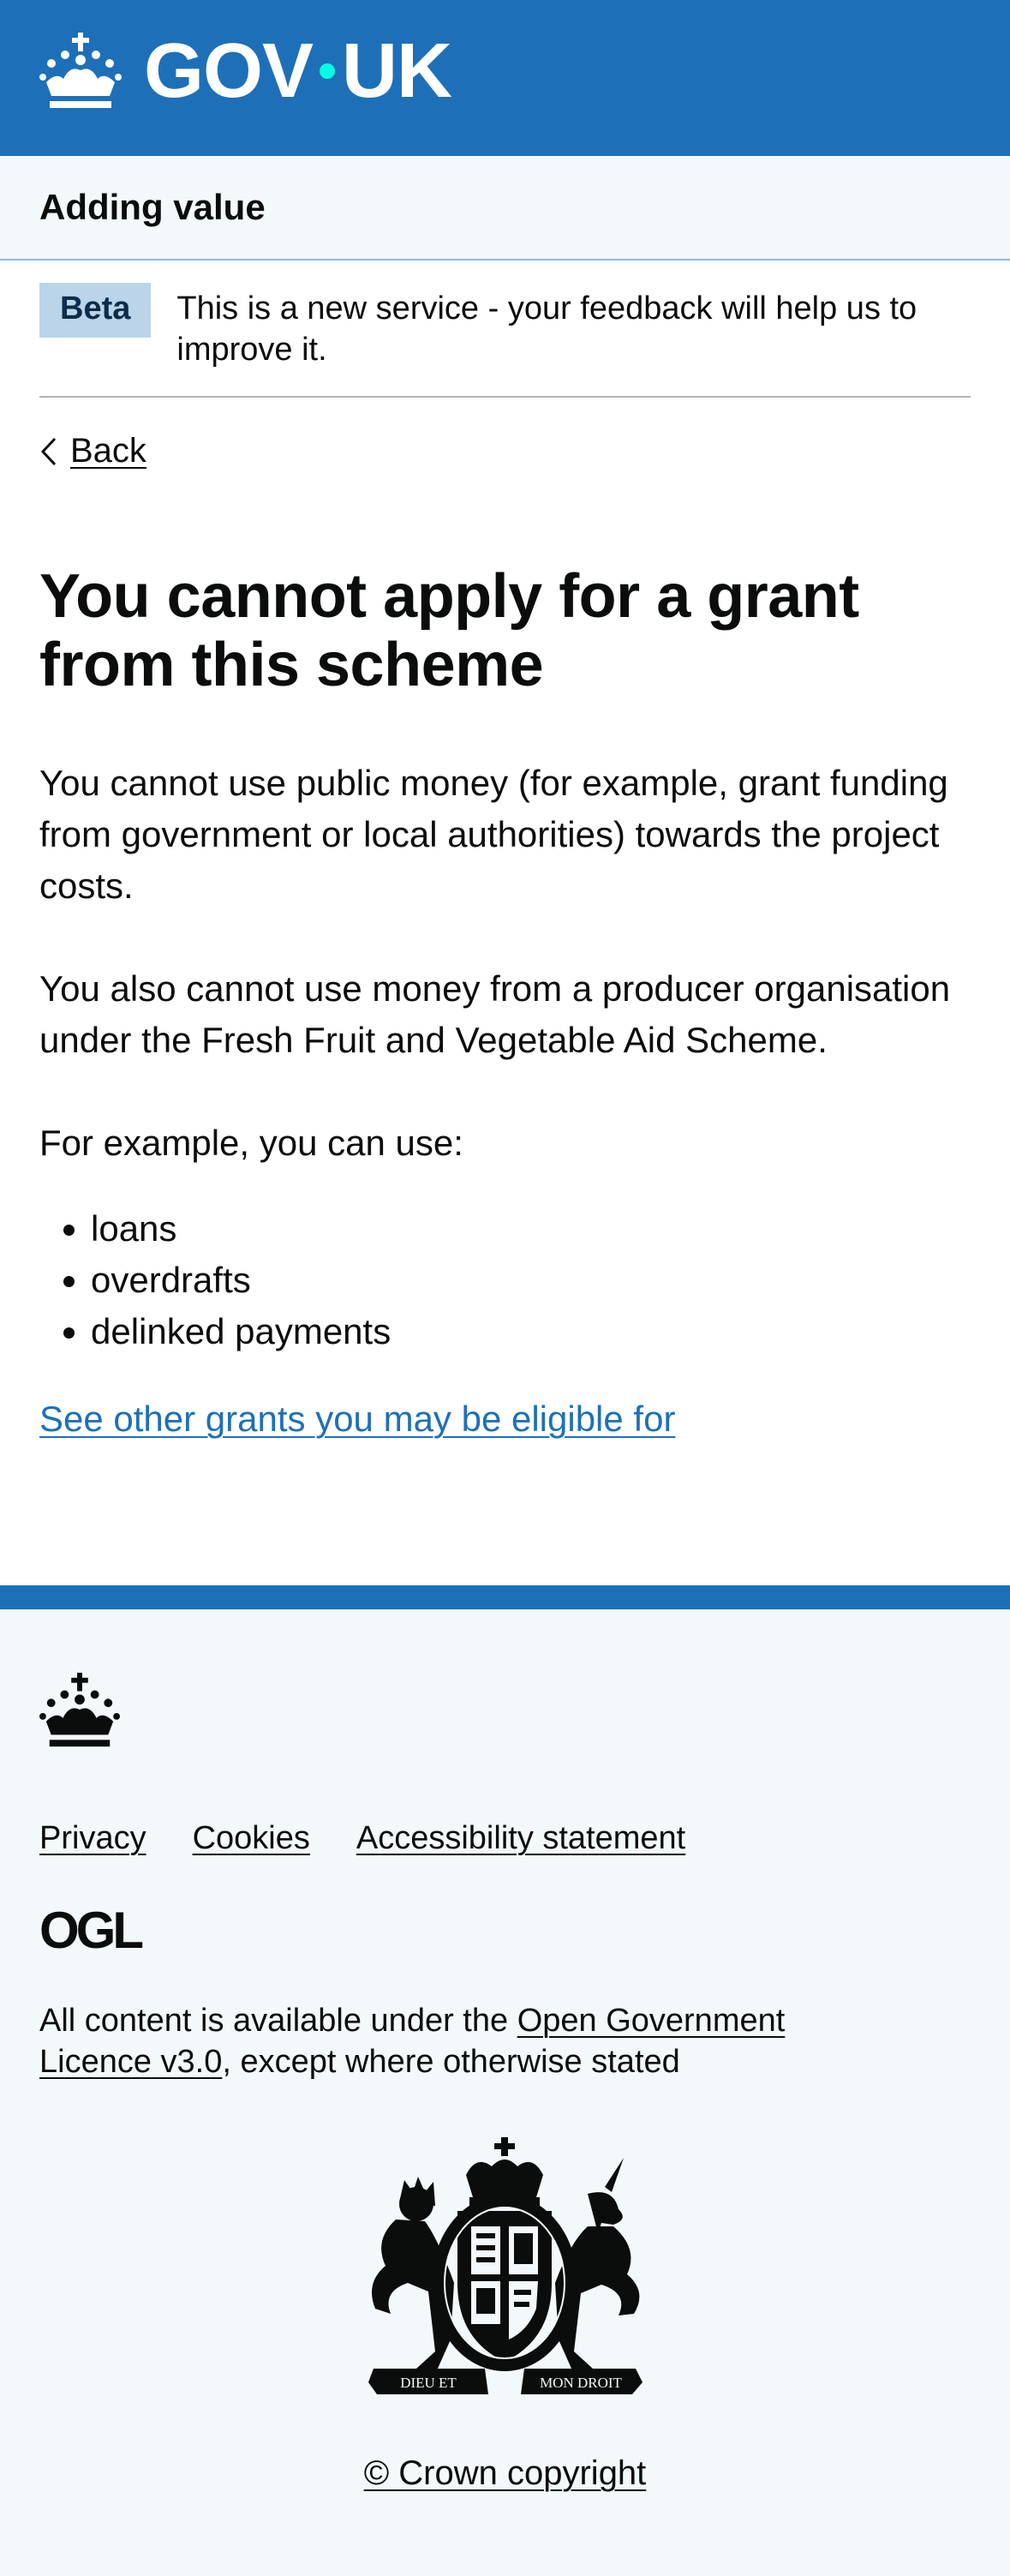 This screenshot has height=2576, width=1010. I want to click on crest-motto-left: DIEU ET, so click(428, 2383).